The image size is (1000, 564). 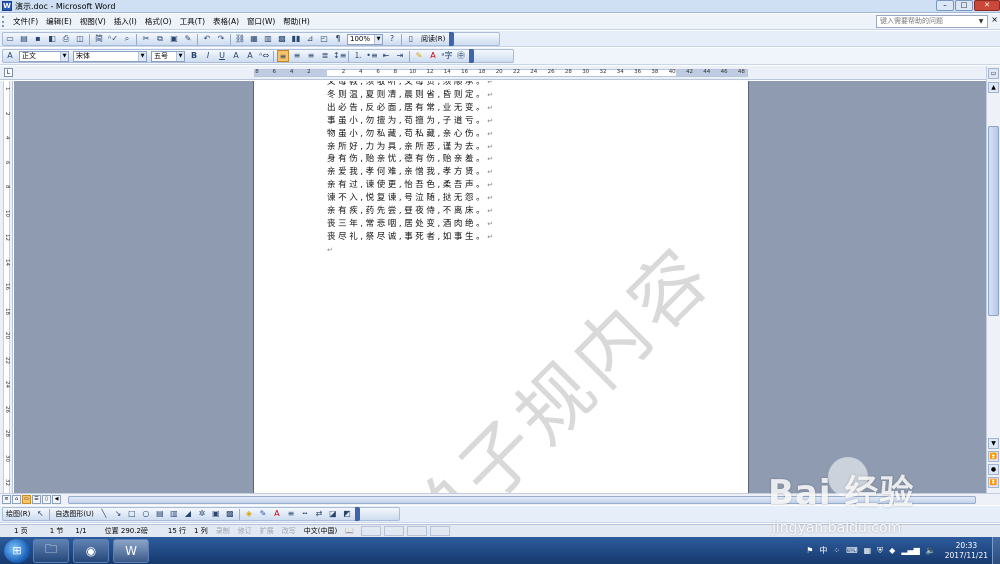 I want to click on simp-trad-convert-button: 简, so click(x=99, y=39).